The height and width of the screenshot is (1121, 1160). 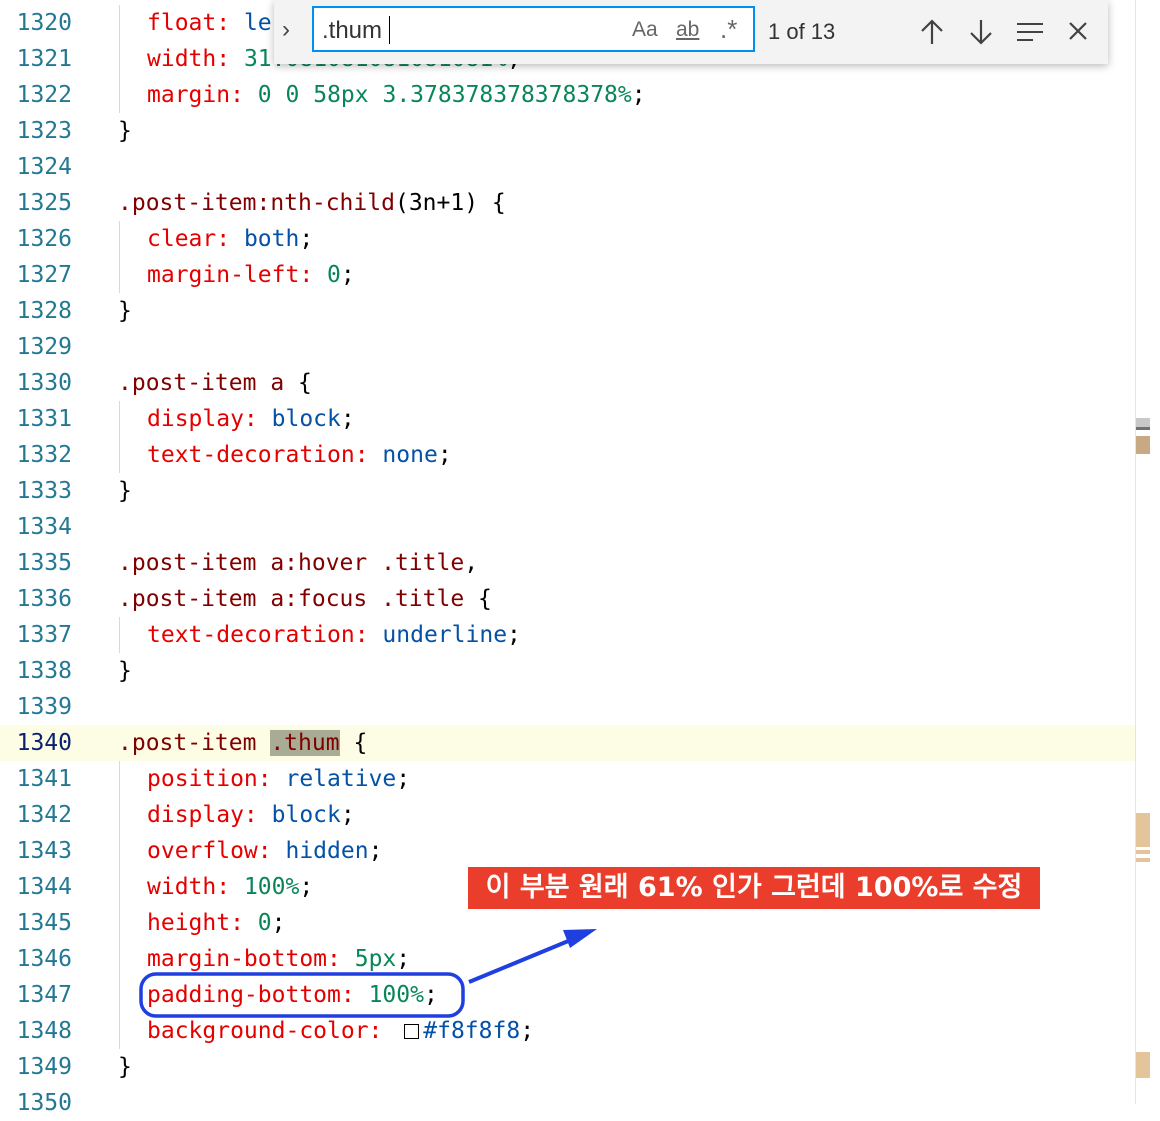 I want to click on code-line: 1336 .post-item a:focus .title {, so click(x=567, y=599).